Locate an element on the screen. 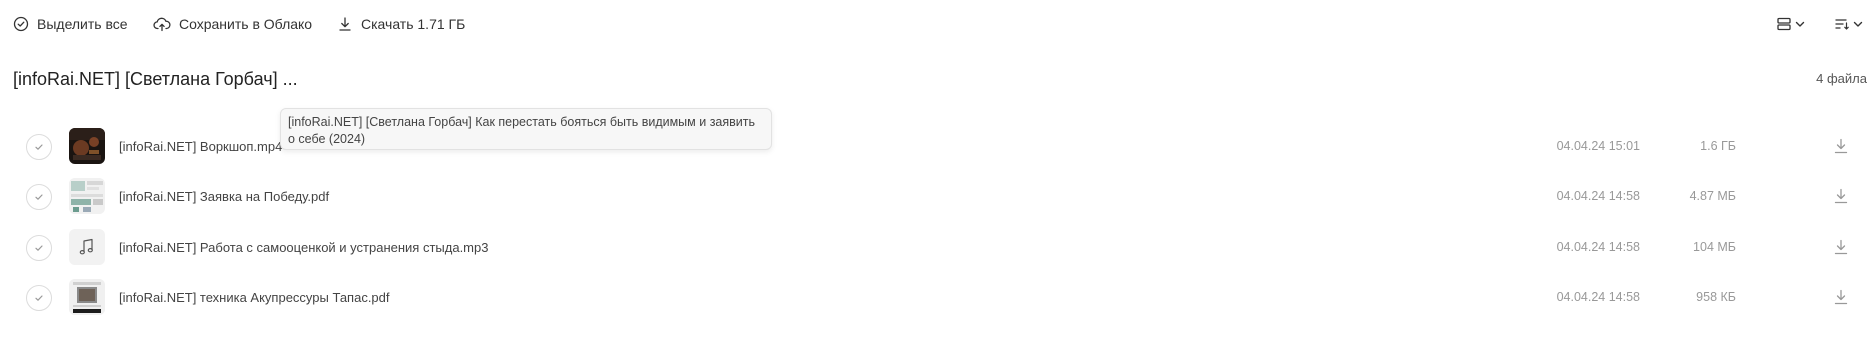 The width and height of the screenshot is (1869, 338). cloud-upload-icon is located at coordinates (162, 24).